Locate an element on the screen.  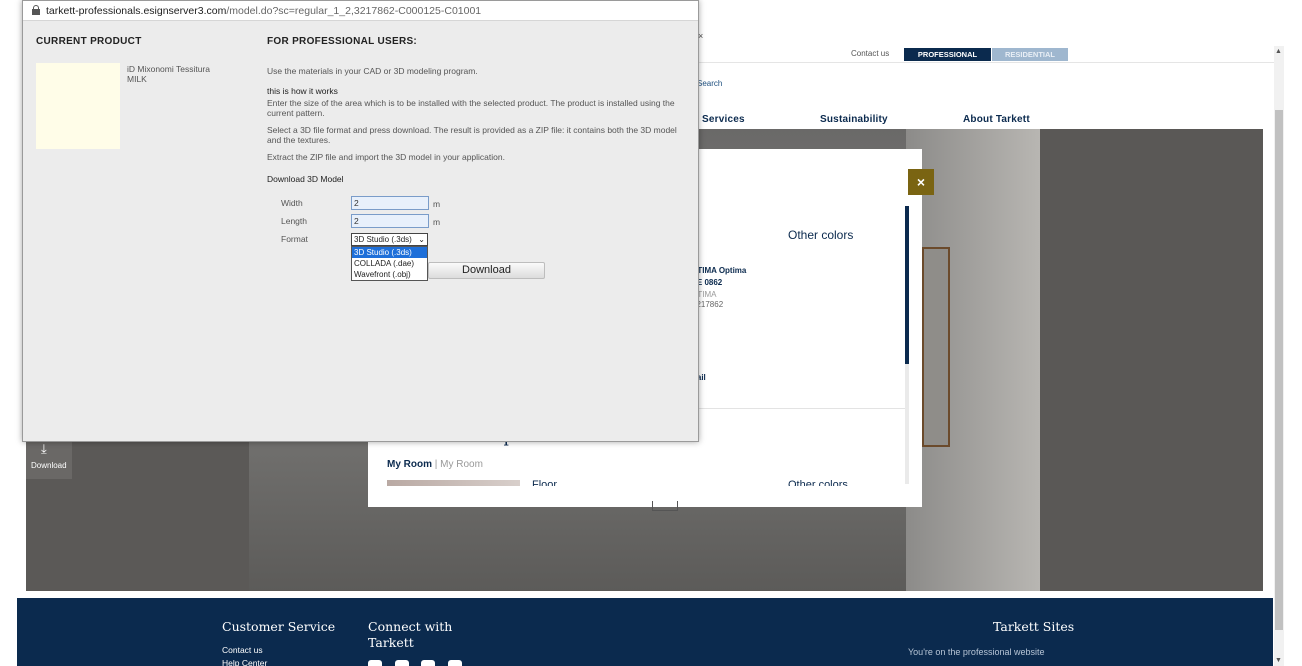
footer-contact-us: Contact us is located at coordinates (242, 650).